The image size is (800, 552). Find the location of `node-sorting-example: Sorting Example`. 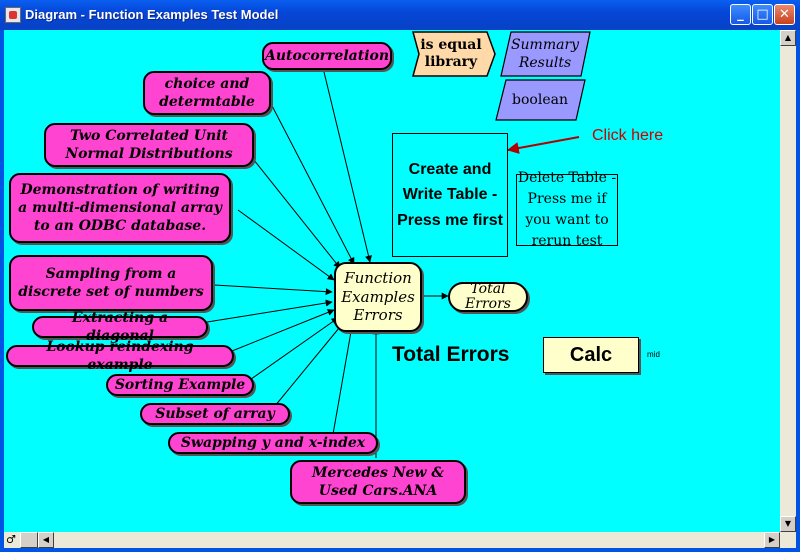

node-sorting-example: Sorting Example is located at coordinates (180, 385).